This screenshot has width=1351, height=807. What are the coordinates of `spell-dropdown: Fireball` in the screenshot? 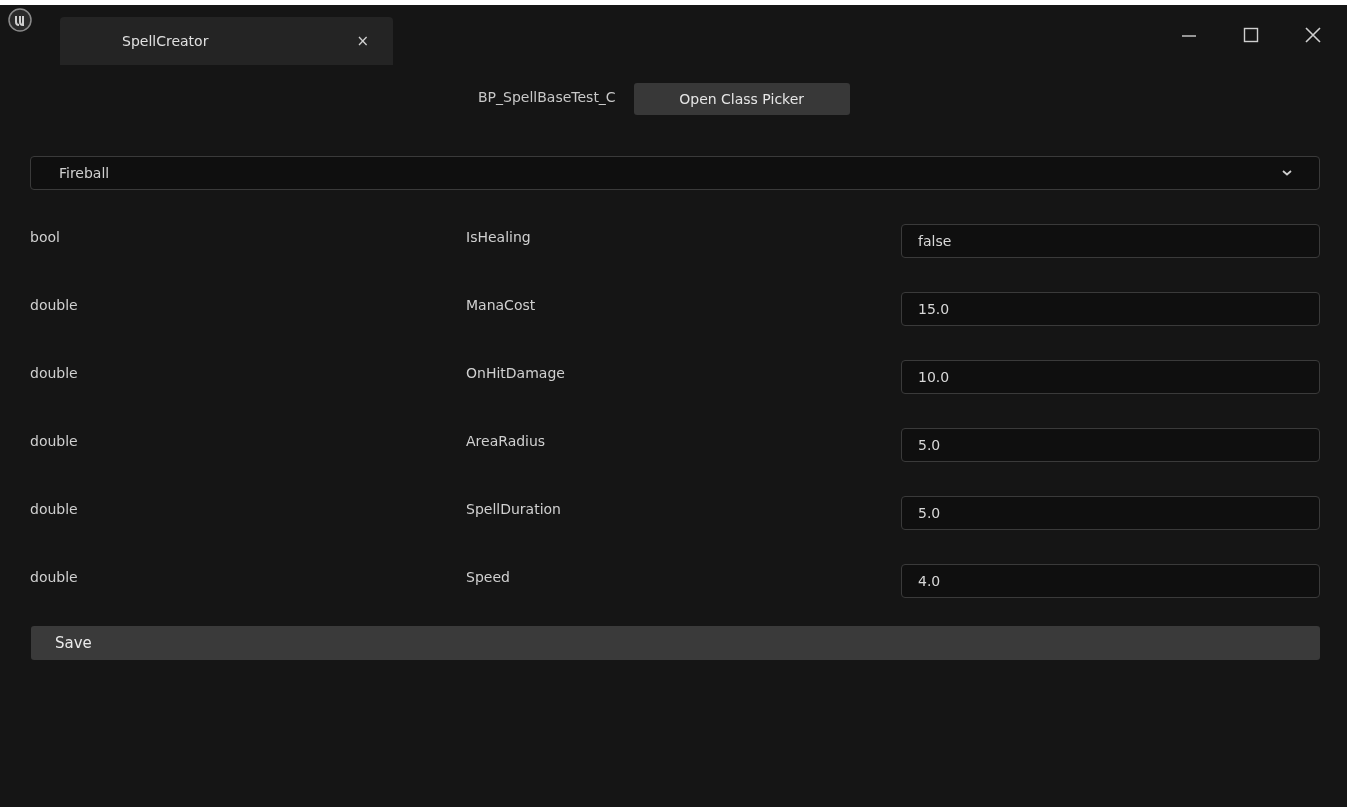 It's located at (675, 173).